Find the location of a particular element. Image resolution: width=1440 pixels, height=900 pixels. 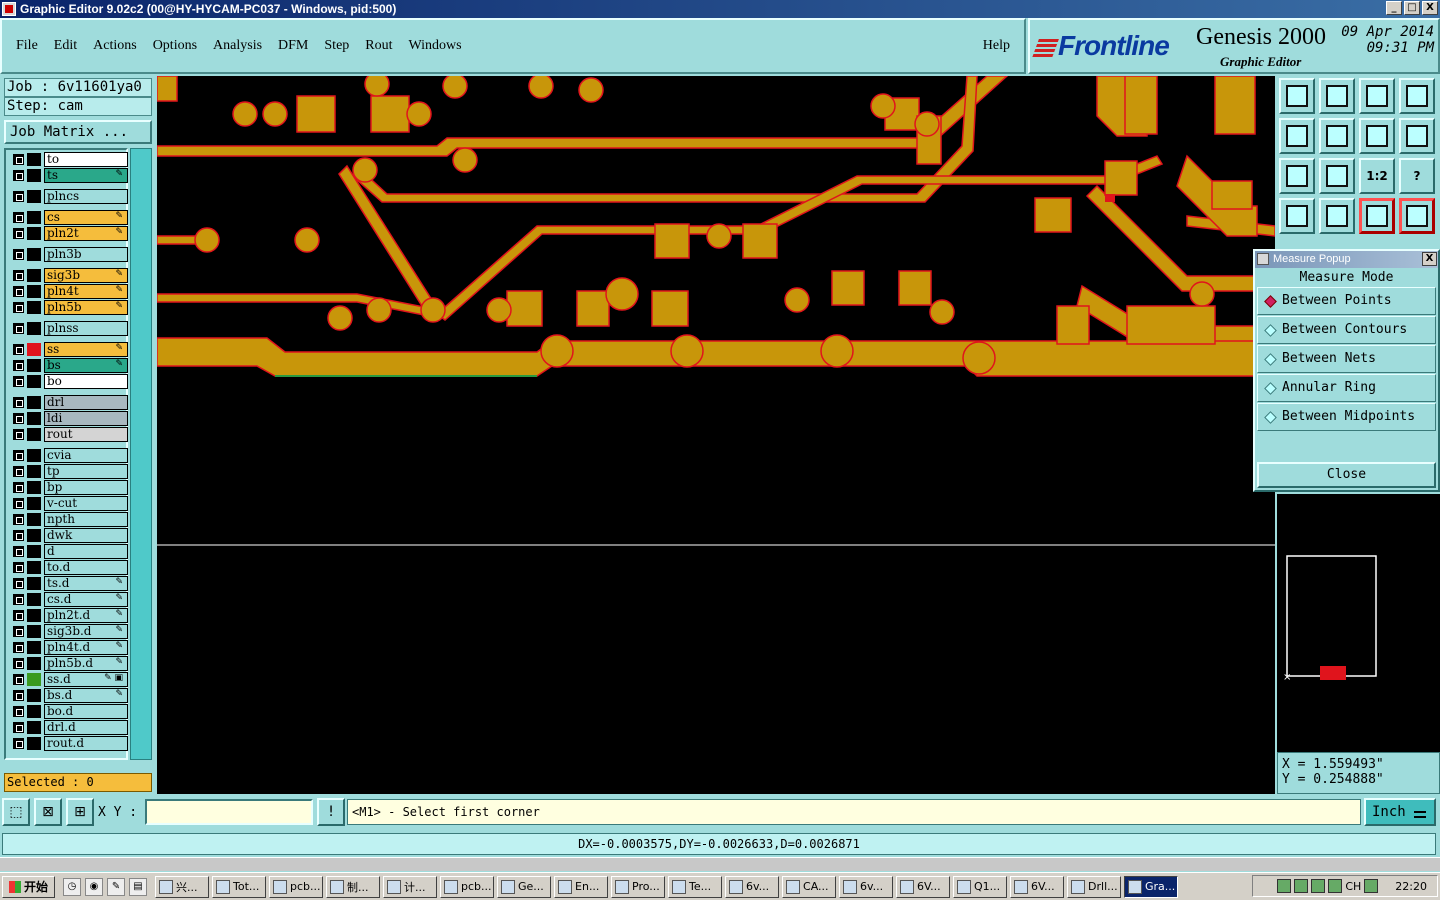

zoom-in-button is located at coordinates (1337, 96).